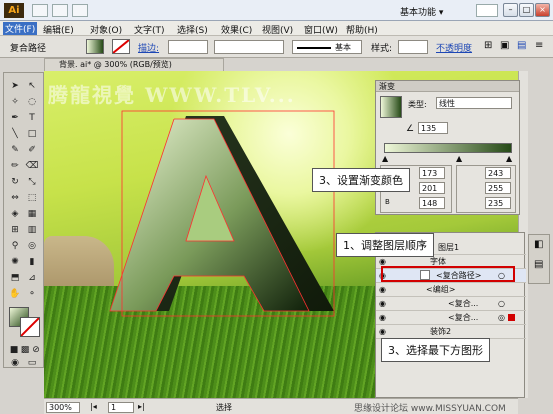 This screenshot has height=414, width=553. What do you see at coordinates (451, 332) in the screenshot?
I see `layer-row: ◉ 装饰2` at bounding box center [451, 332].